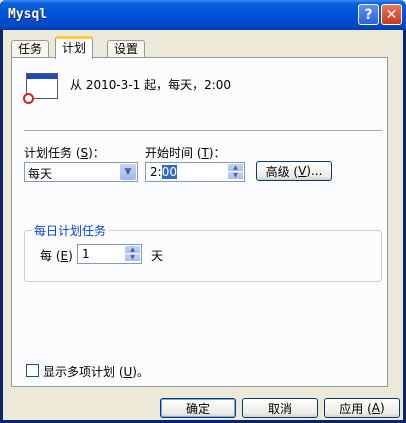 Image resolution: width=406 pixels, height=423 pixels. Describe the element at coordinates (81, 172) in the screenshot. I see `schedule-task-select: 每天 ▼` at that location.